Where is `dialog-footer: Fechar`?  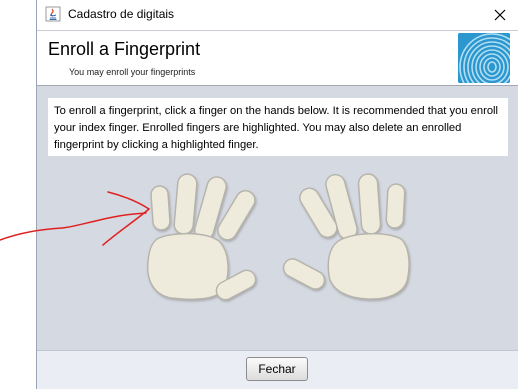 dialog-footer: Fechar is located at coordinates (277, 369).